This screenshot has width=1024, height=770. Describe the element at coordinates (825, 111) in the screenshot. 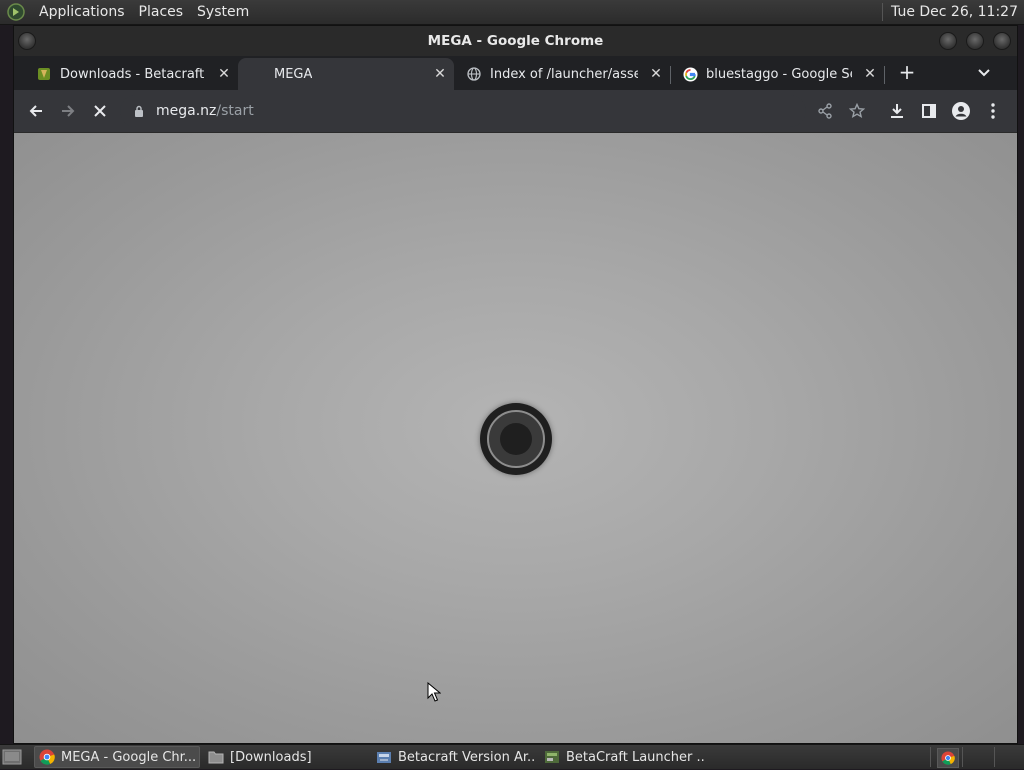

I see `share-icon` at that location.